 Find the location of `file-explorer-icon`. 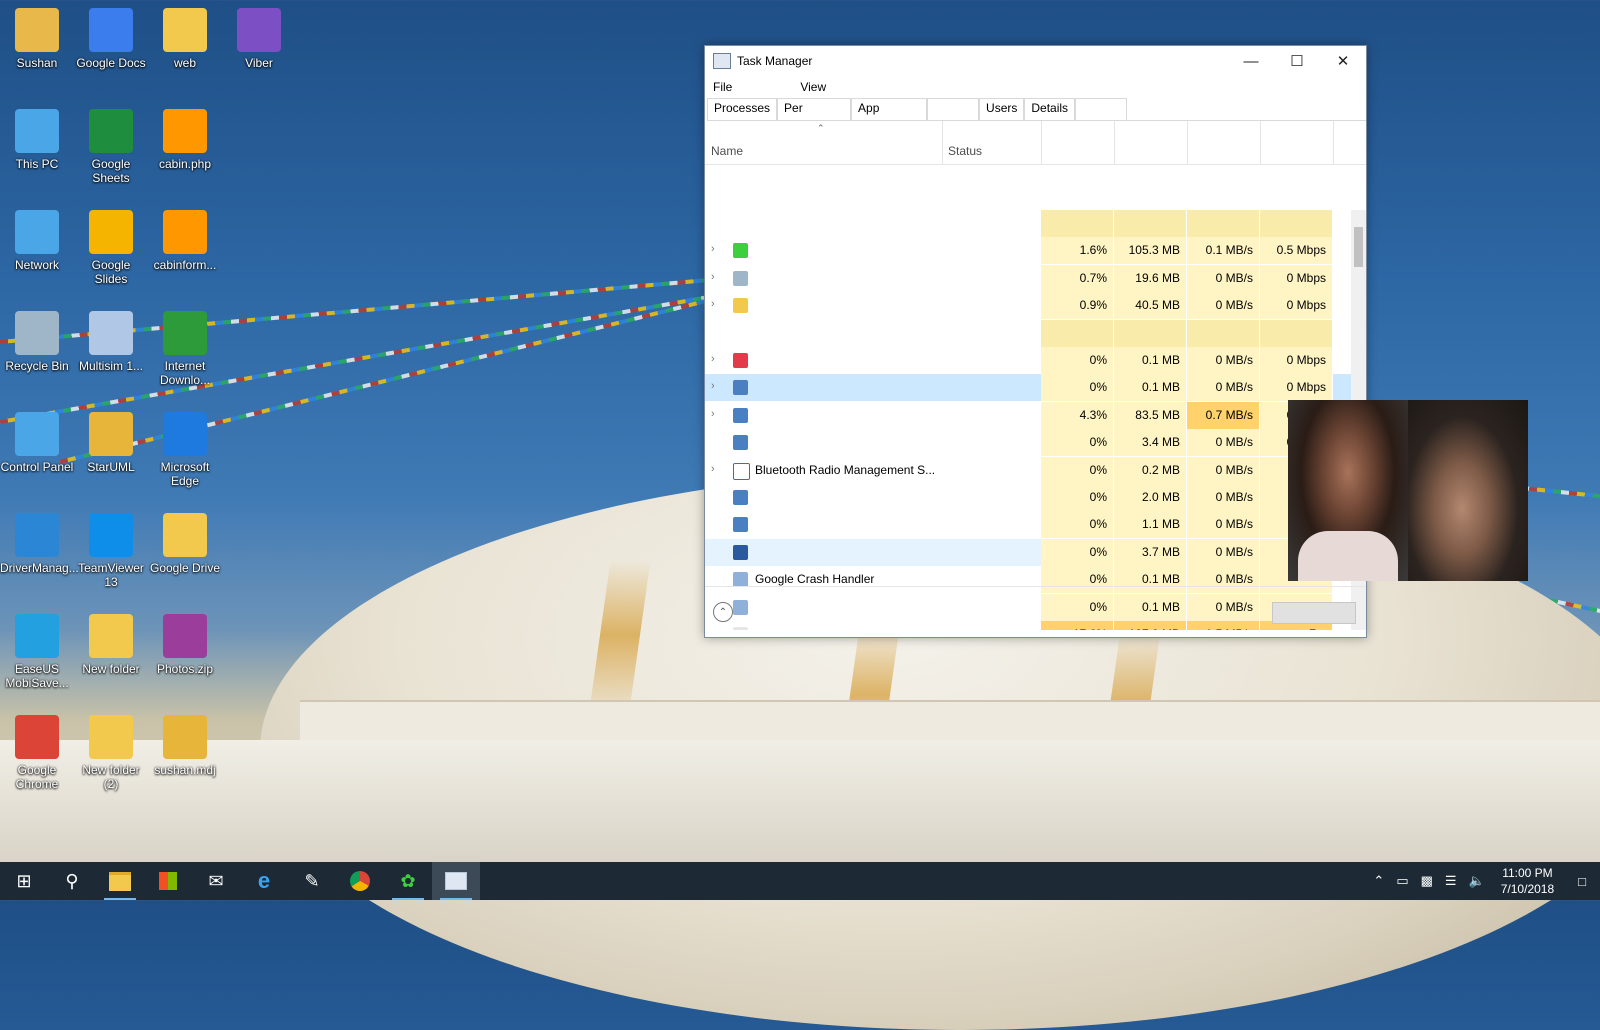

file-explorer-icon is located at coordinates (120, 881).